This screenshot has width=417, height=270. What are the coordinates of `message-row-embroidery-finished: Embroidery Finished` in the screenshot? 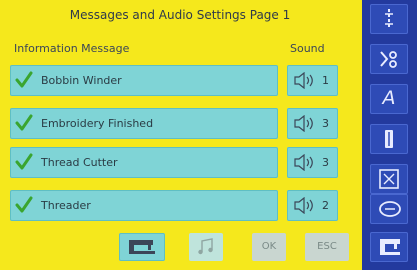 It's located at (144, 123).